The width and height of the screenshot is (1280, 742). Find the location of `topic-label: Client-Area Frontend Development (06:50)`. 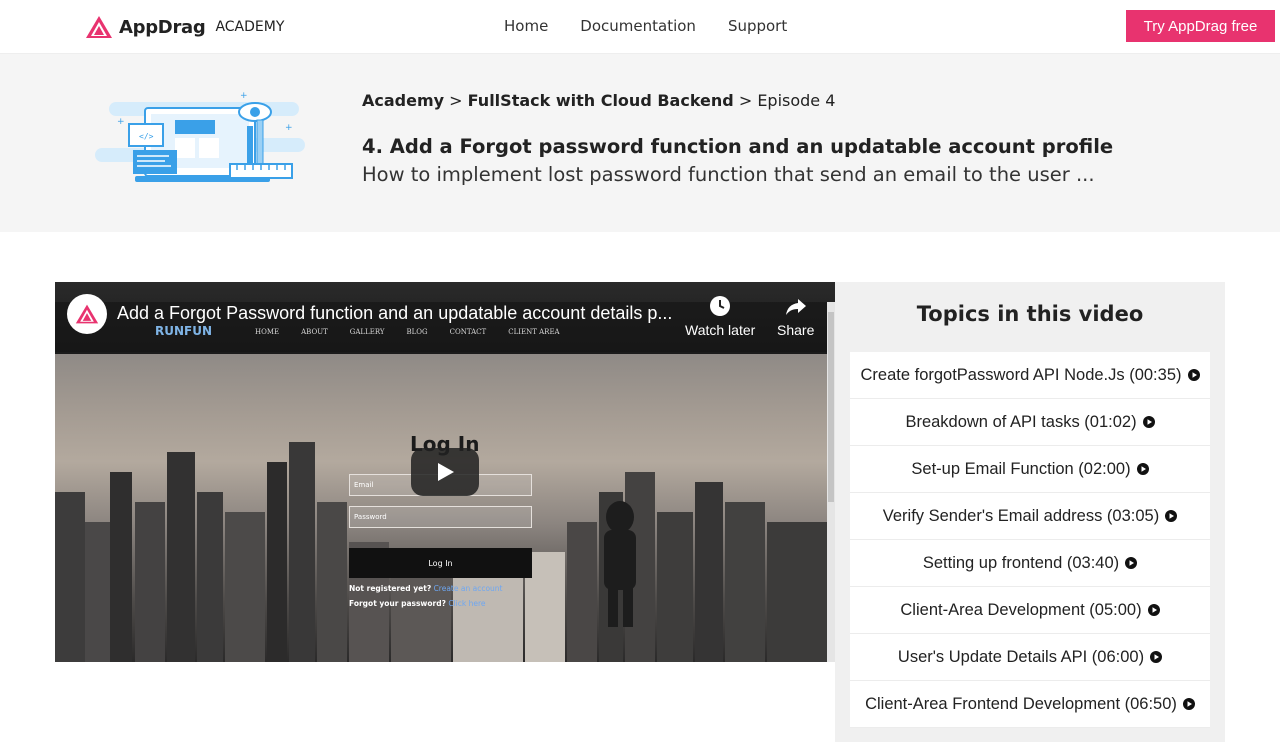

topic-label: Client-Area Frontend Development (06:50) is located at coordinates (1021, 703).